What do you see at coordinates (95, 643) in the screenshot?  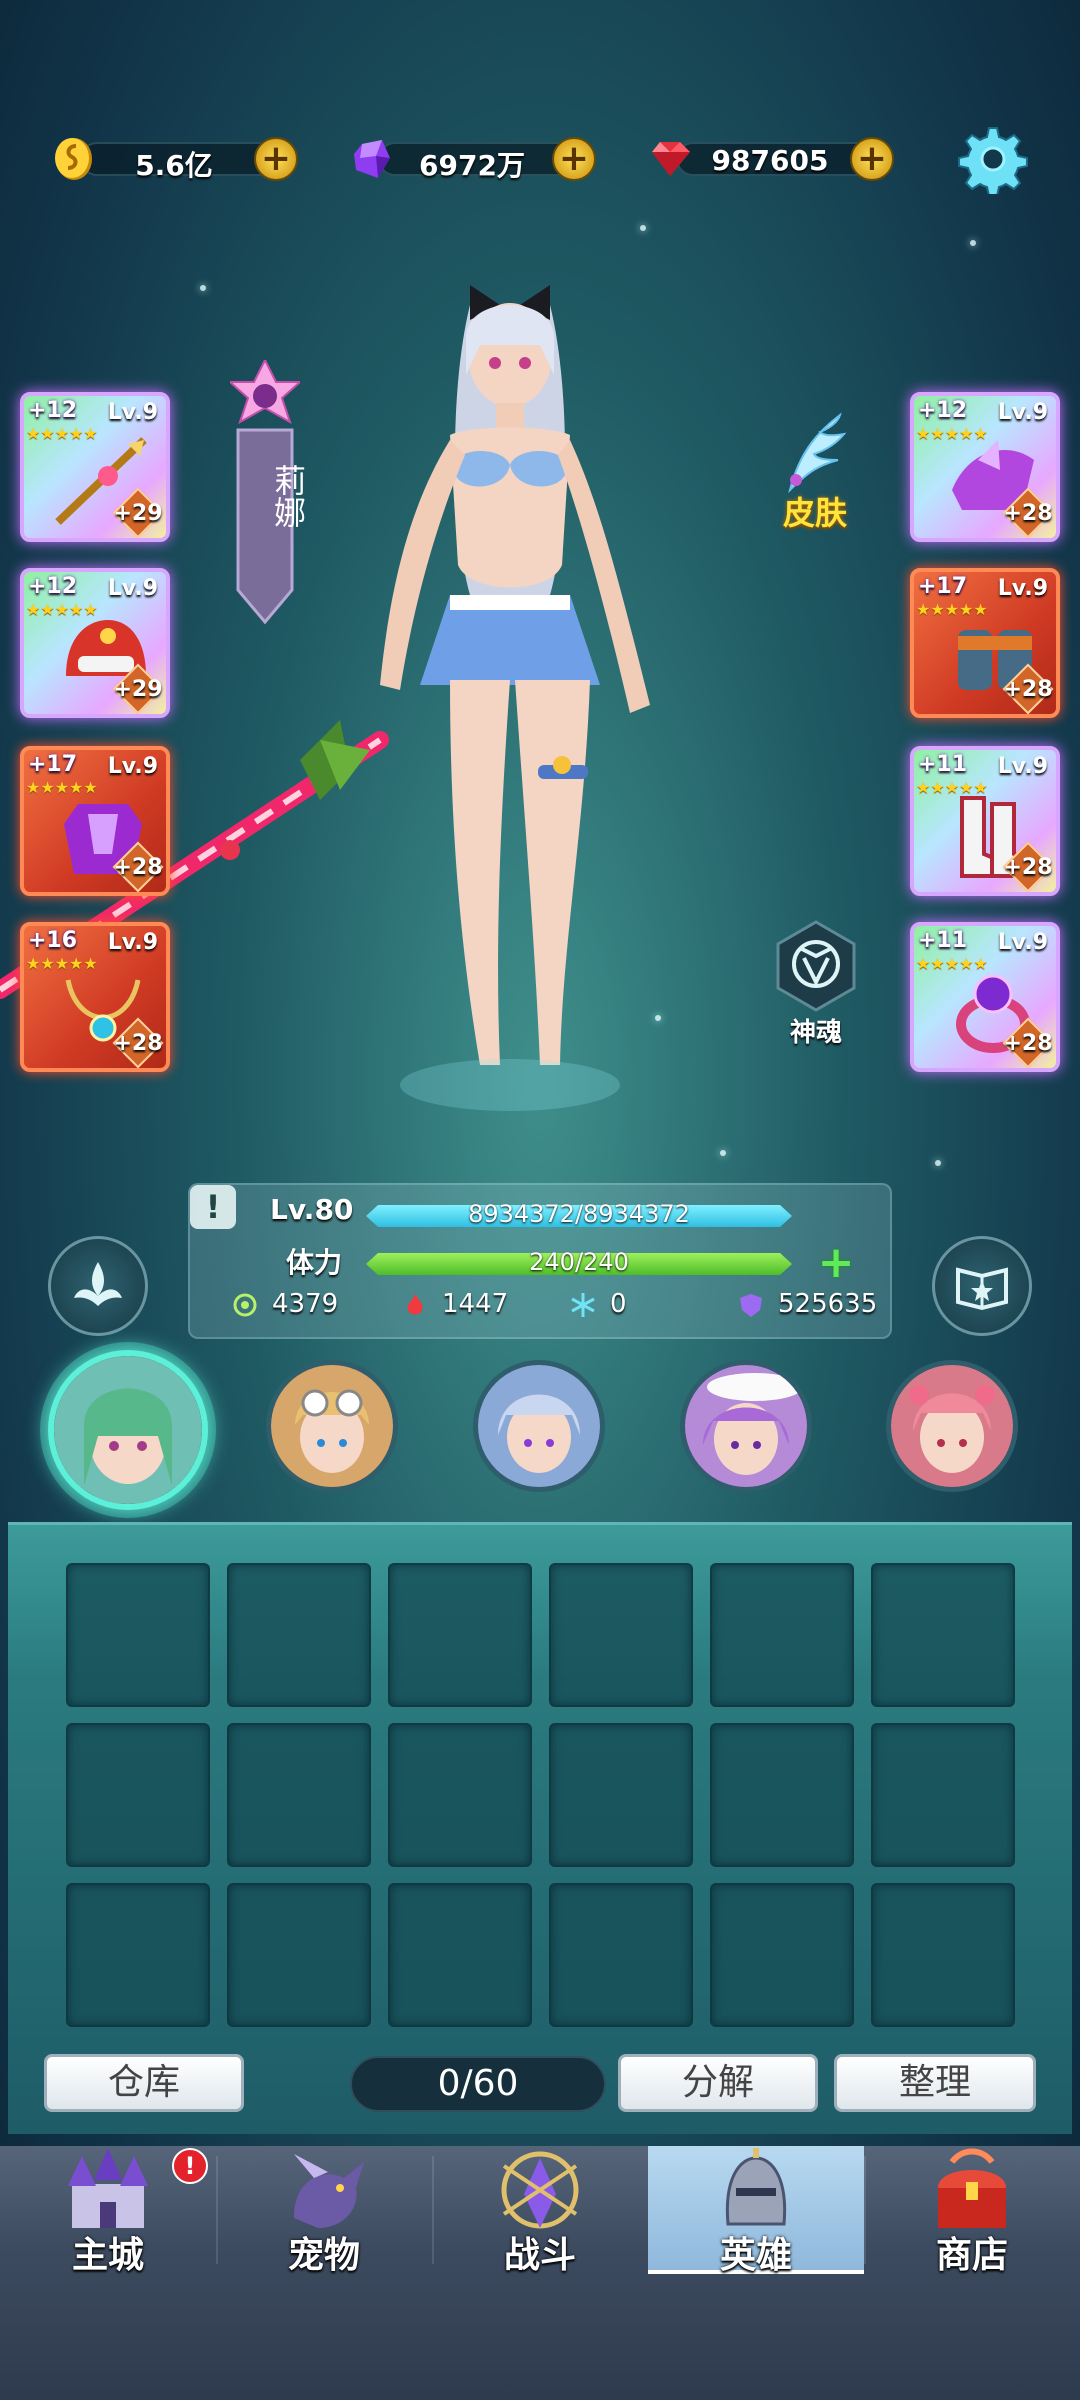 I see `equip-slot-helmet: +12 Lv.9 ★★★★★ +29` at bounding box center [95, 643].